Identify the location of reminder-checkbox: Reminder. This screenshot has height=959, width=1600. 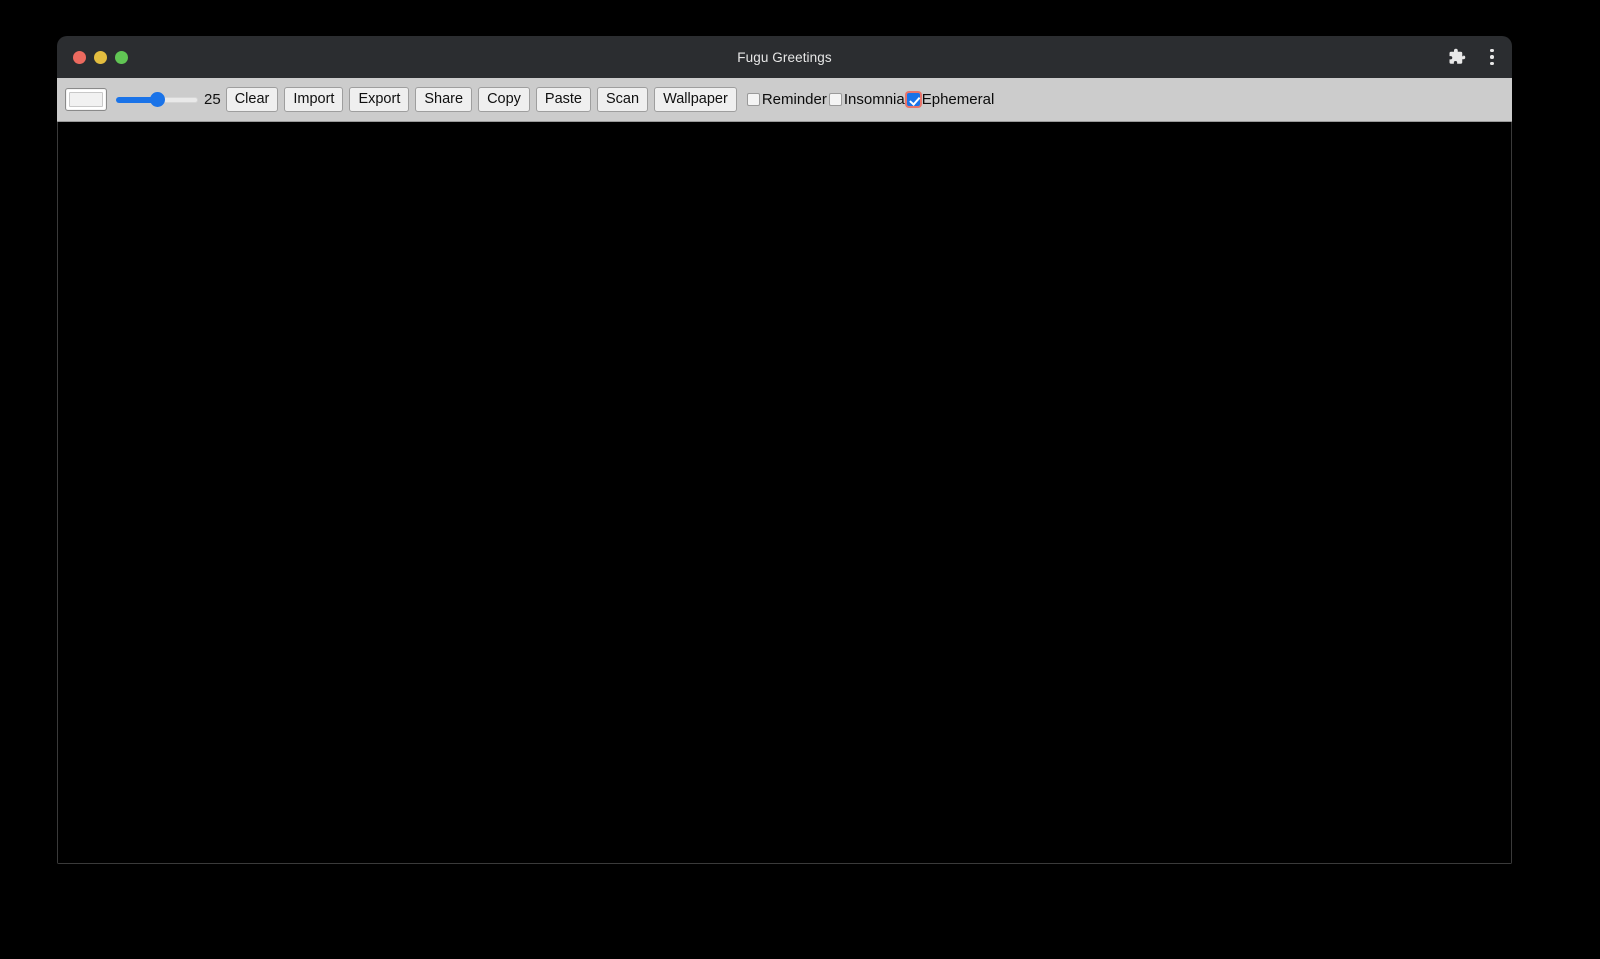
(786, 99).